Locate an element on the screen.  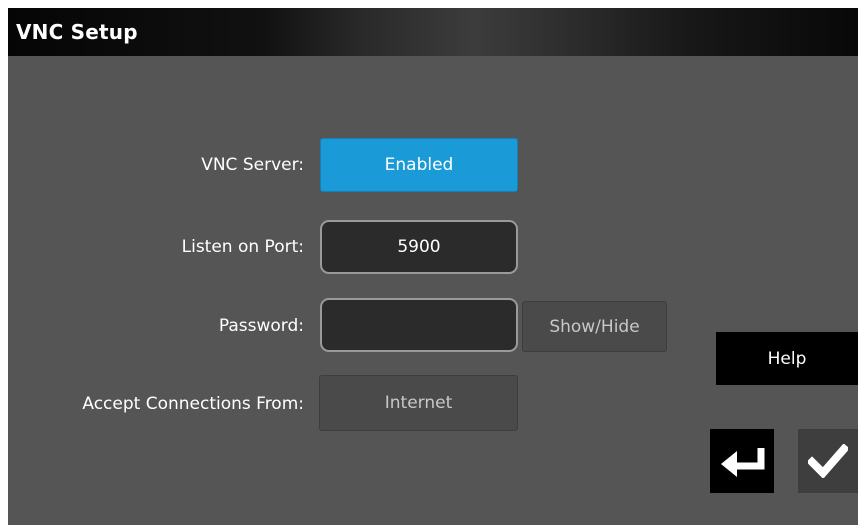
vnc-server-label: VNC Server: is located at coordinates (252, 165).